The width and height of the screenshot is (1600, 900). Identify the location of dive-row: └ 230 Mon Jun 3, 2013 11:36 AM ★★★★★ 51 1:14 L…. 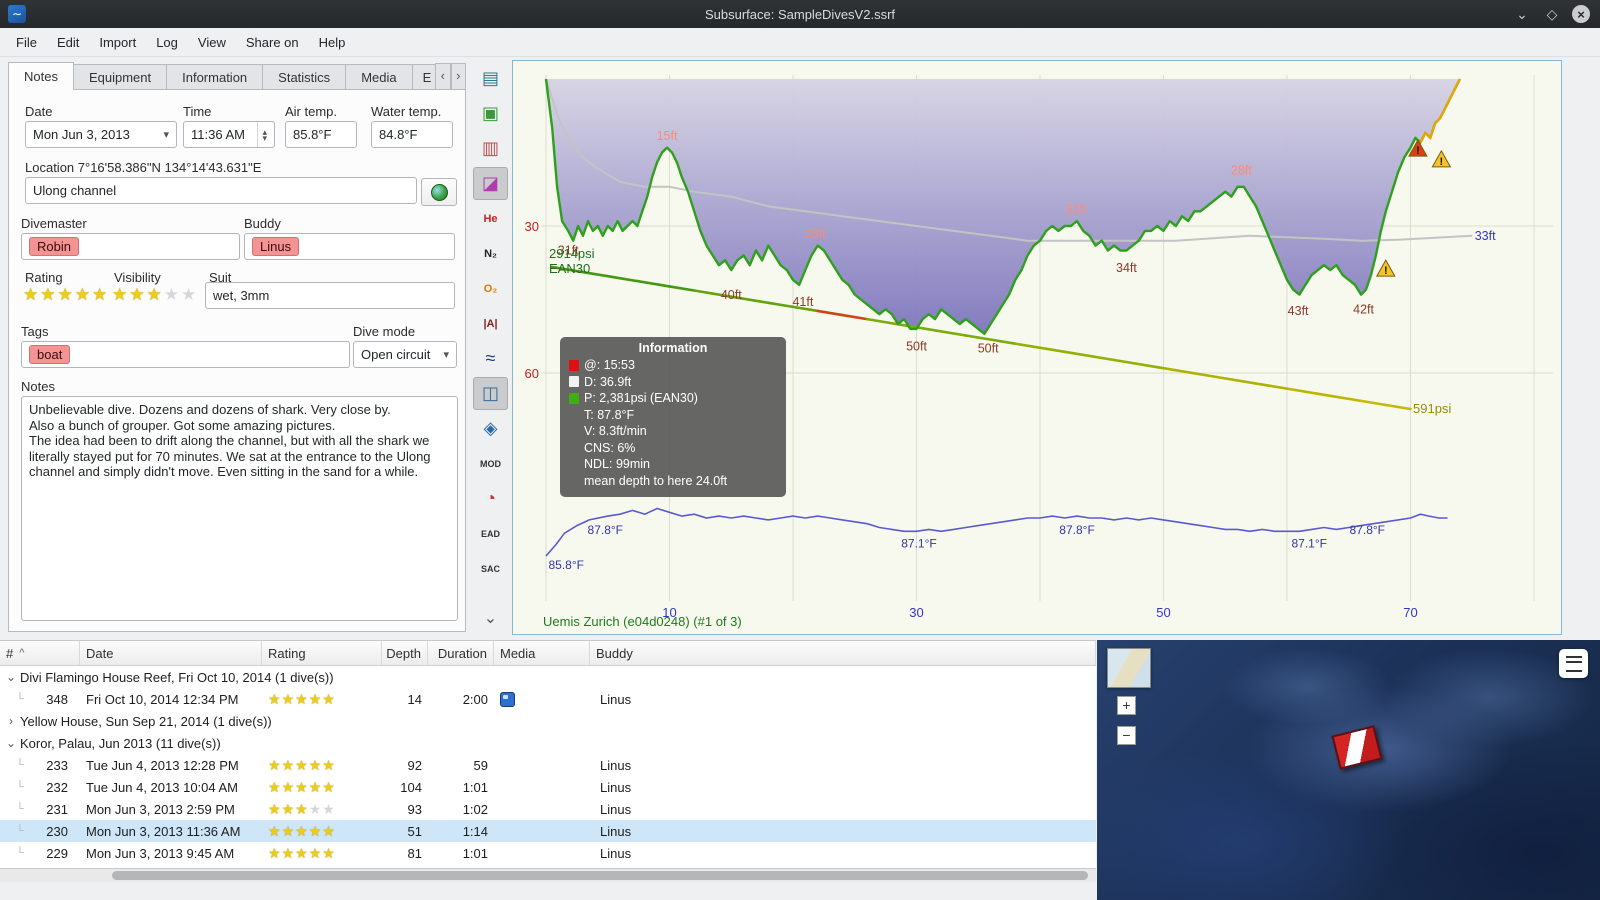
(548, 831).